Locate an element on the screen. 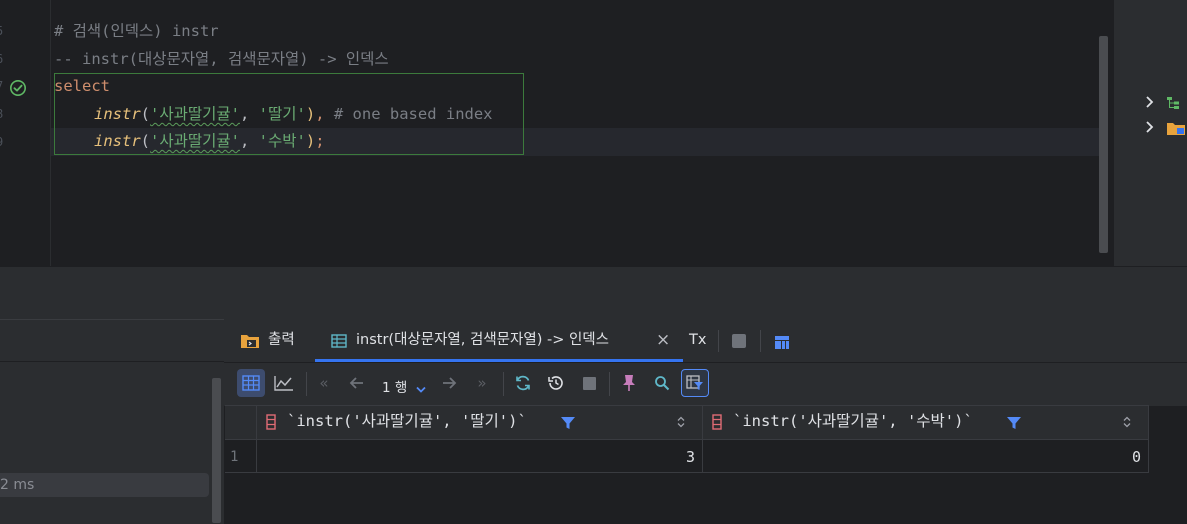  column-header-2: `instr('사과딸기귤', '수박')` is located at coordinates (853, 421).